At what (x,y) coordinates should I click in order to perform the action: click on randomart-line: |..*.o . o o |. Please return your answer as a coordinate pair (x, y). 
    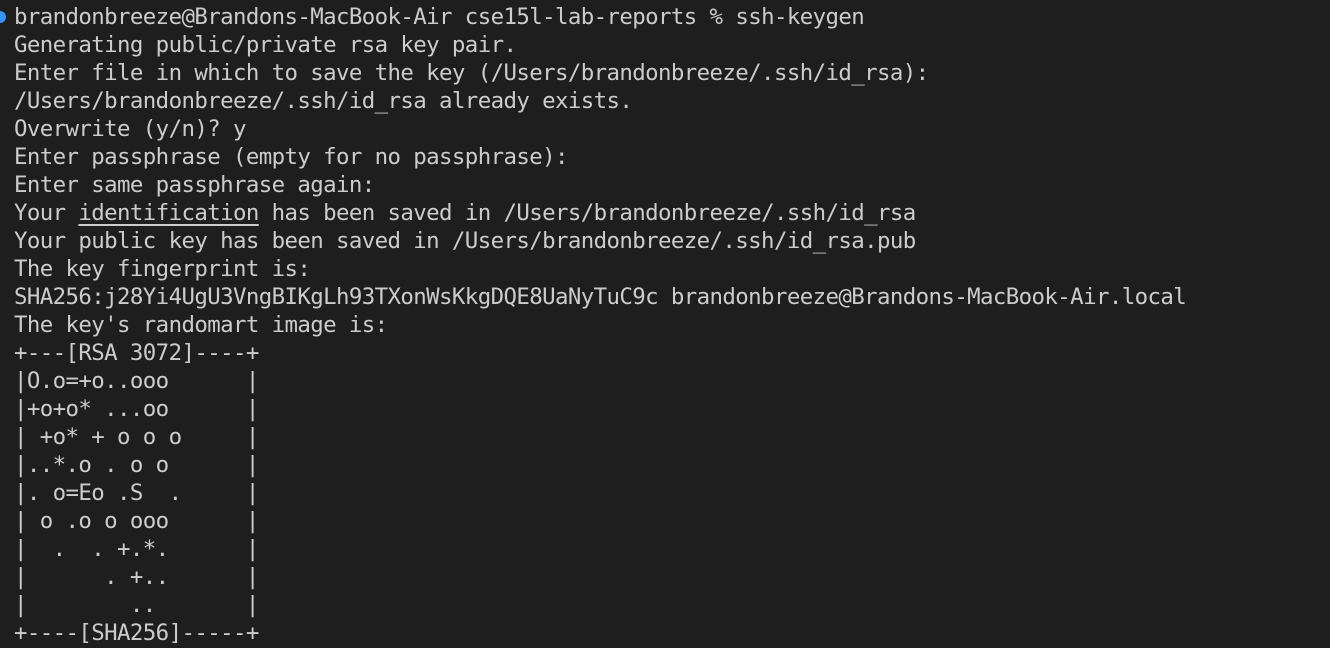
    Looking at the image, I should click on (136, 465).